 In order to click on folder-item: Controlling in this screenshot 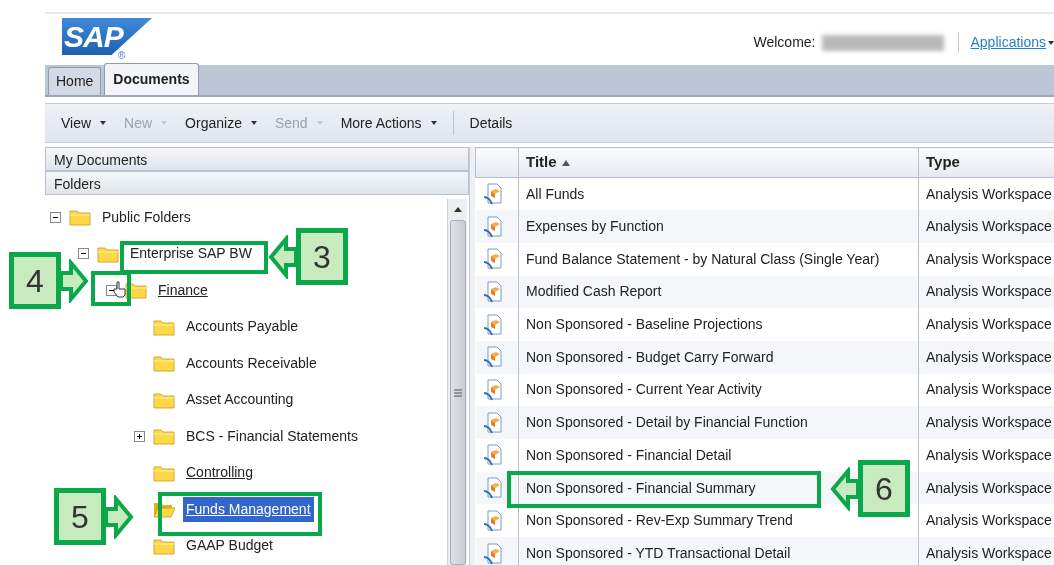, I will do `click(219, 473)`.